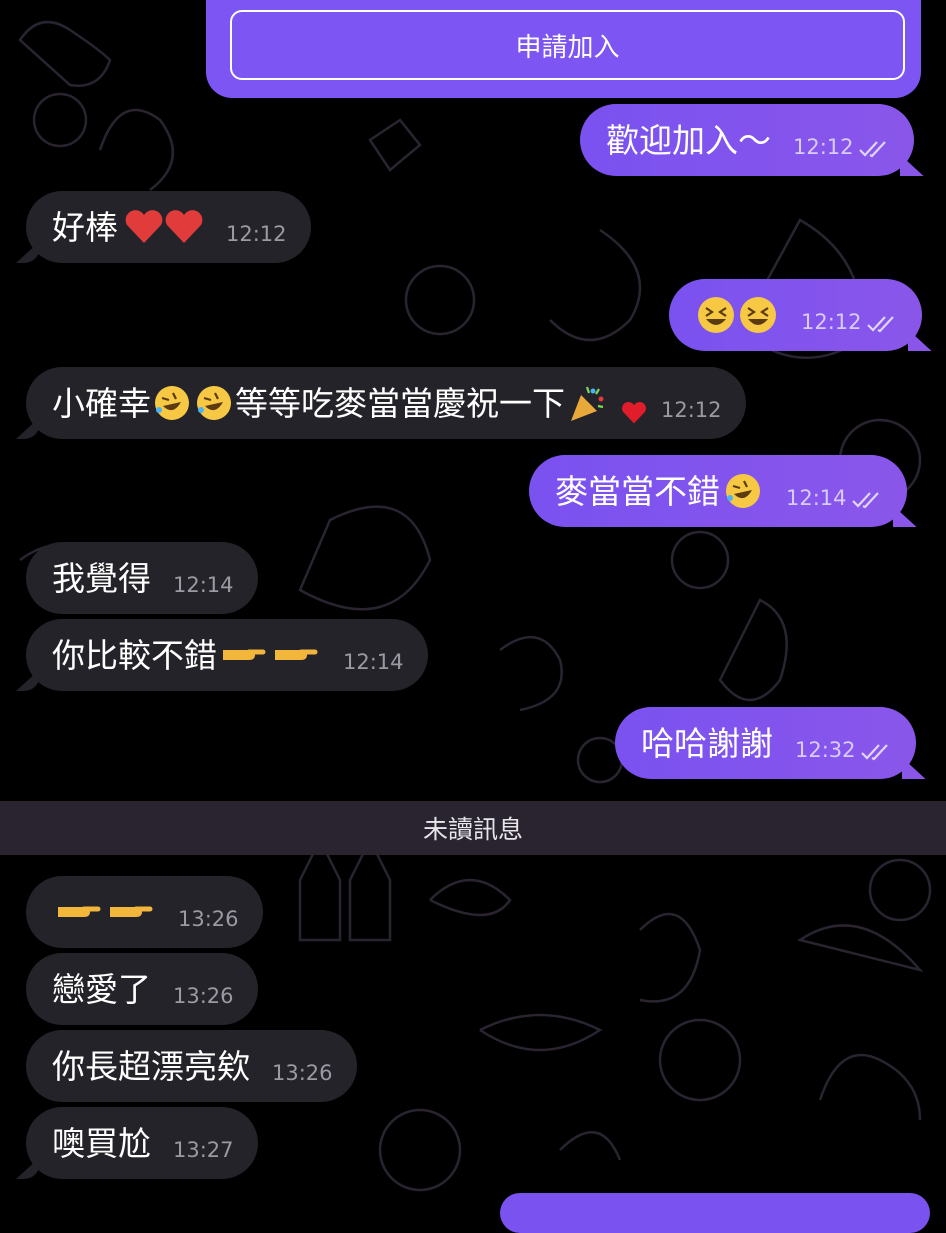 The height and width of the screenshot is (1233, 946). Describe the element at coordinates (637, 491) in the screenshot. I see `message-text: 麥當當不錯` at that location.